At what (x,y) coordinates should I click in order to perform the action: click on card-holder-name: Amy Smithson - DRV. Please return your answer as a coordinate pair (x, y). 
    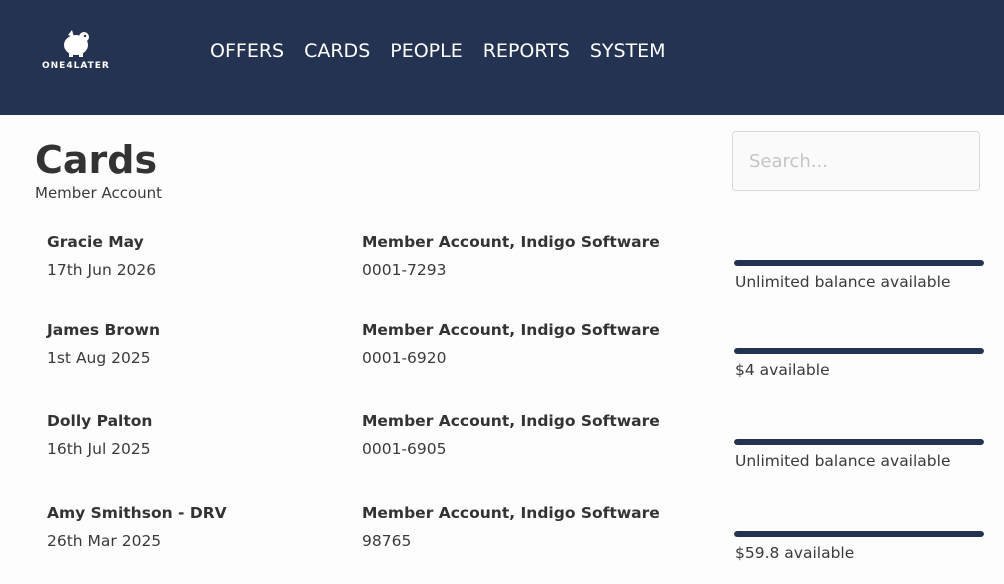
    Looking at the image, I should click on (137, 513).